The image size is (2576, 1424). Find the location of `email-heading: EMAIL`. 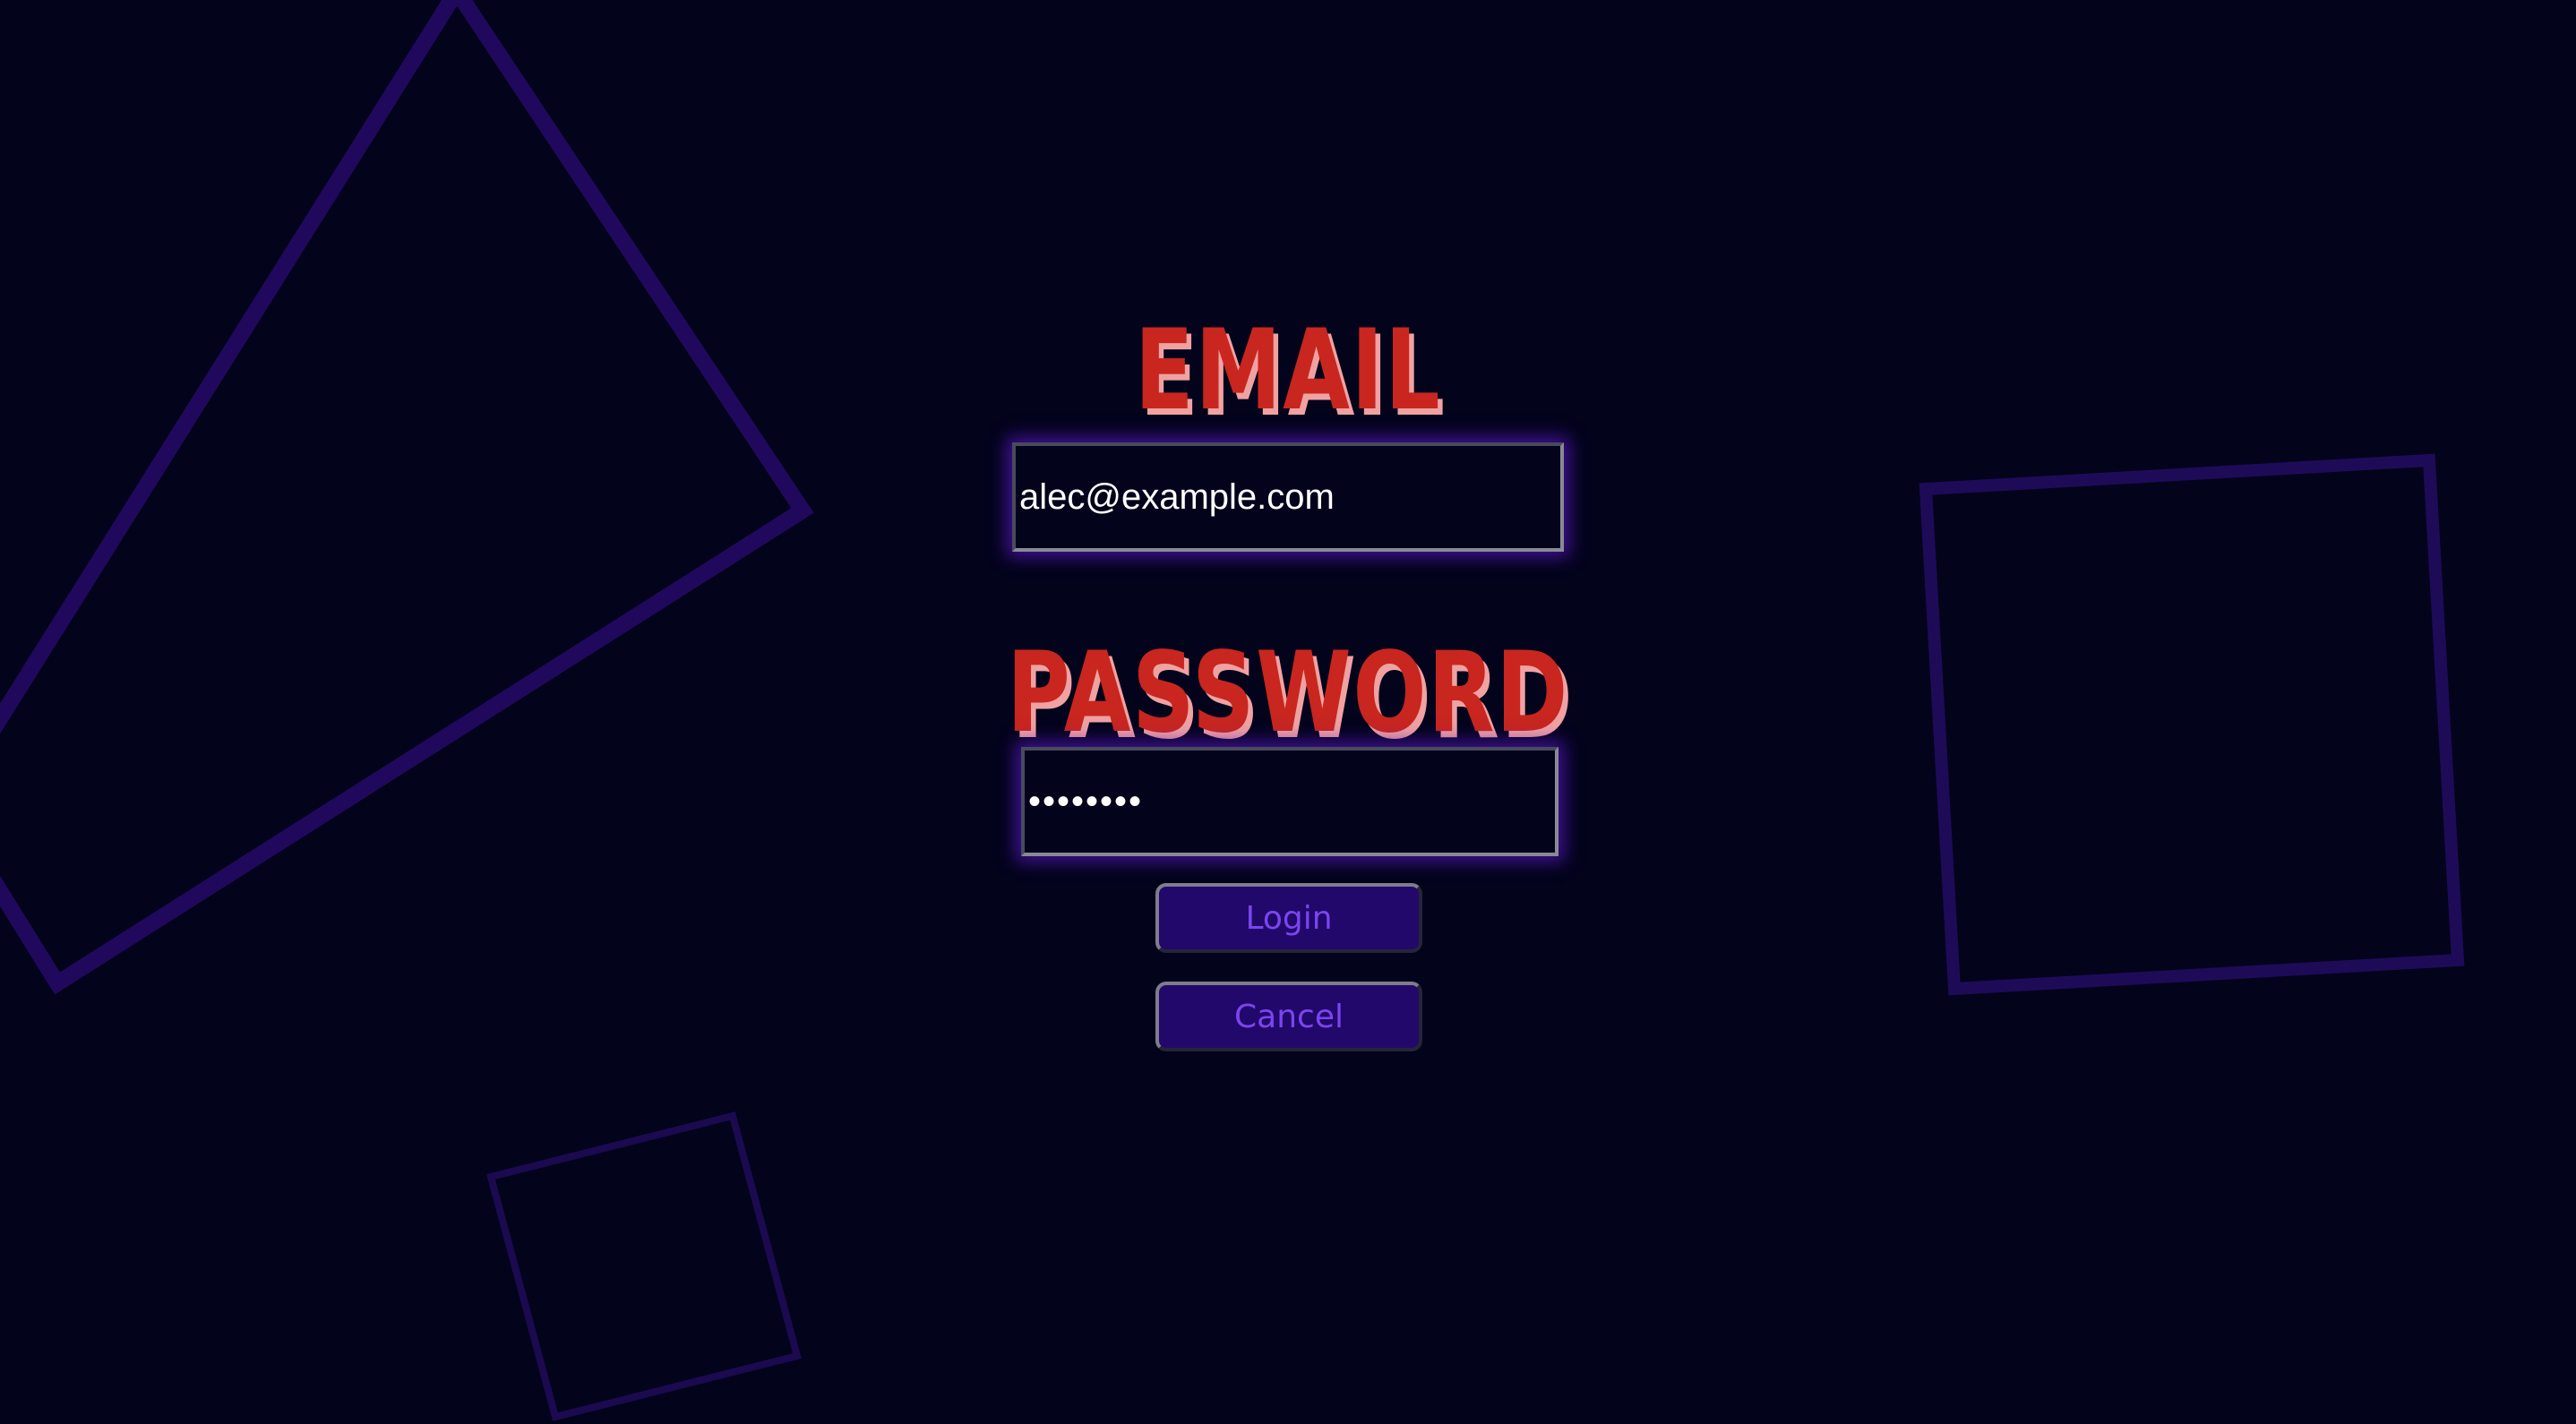

email-heading: EMAIL is located at coordinates (1288, 370).